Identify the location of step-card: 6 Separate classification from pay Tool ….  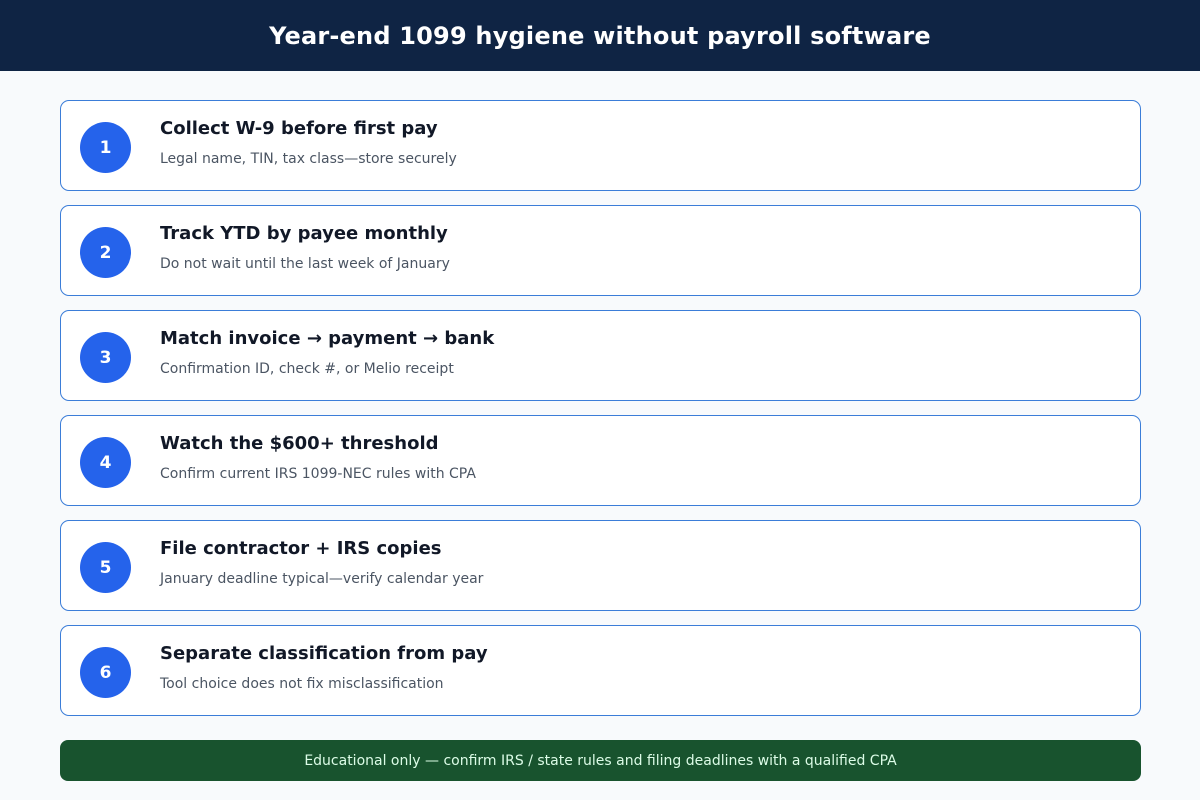
(600, 670).